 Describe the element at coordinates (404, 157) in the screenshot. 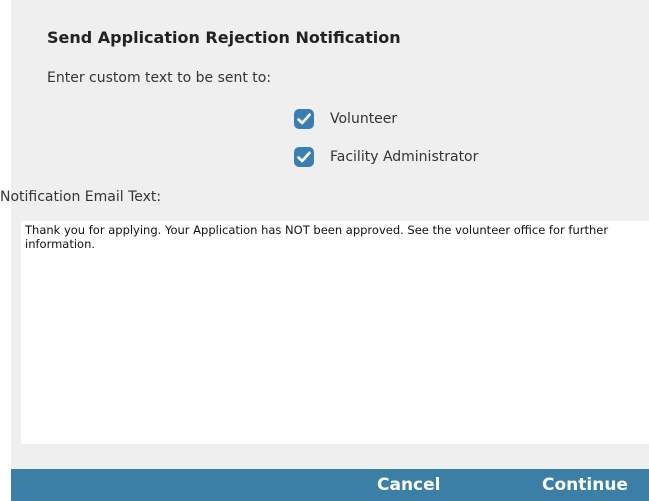

I see `facility-administrator-label: Facility Administrator` at that location.